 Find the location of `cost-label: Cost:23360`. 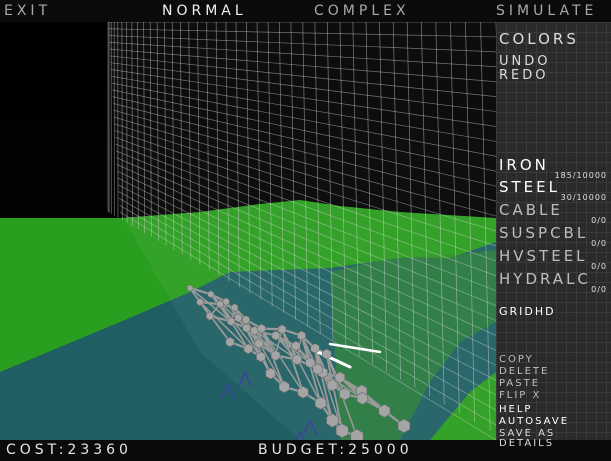

cost-label: Cost:23360 is located at coordinates (69, 450).